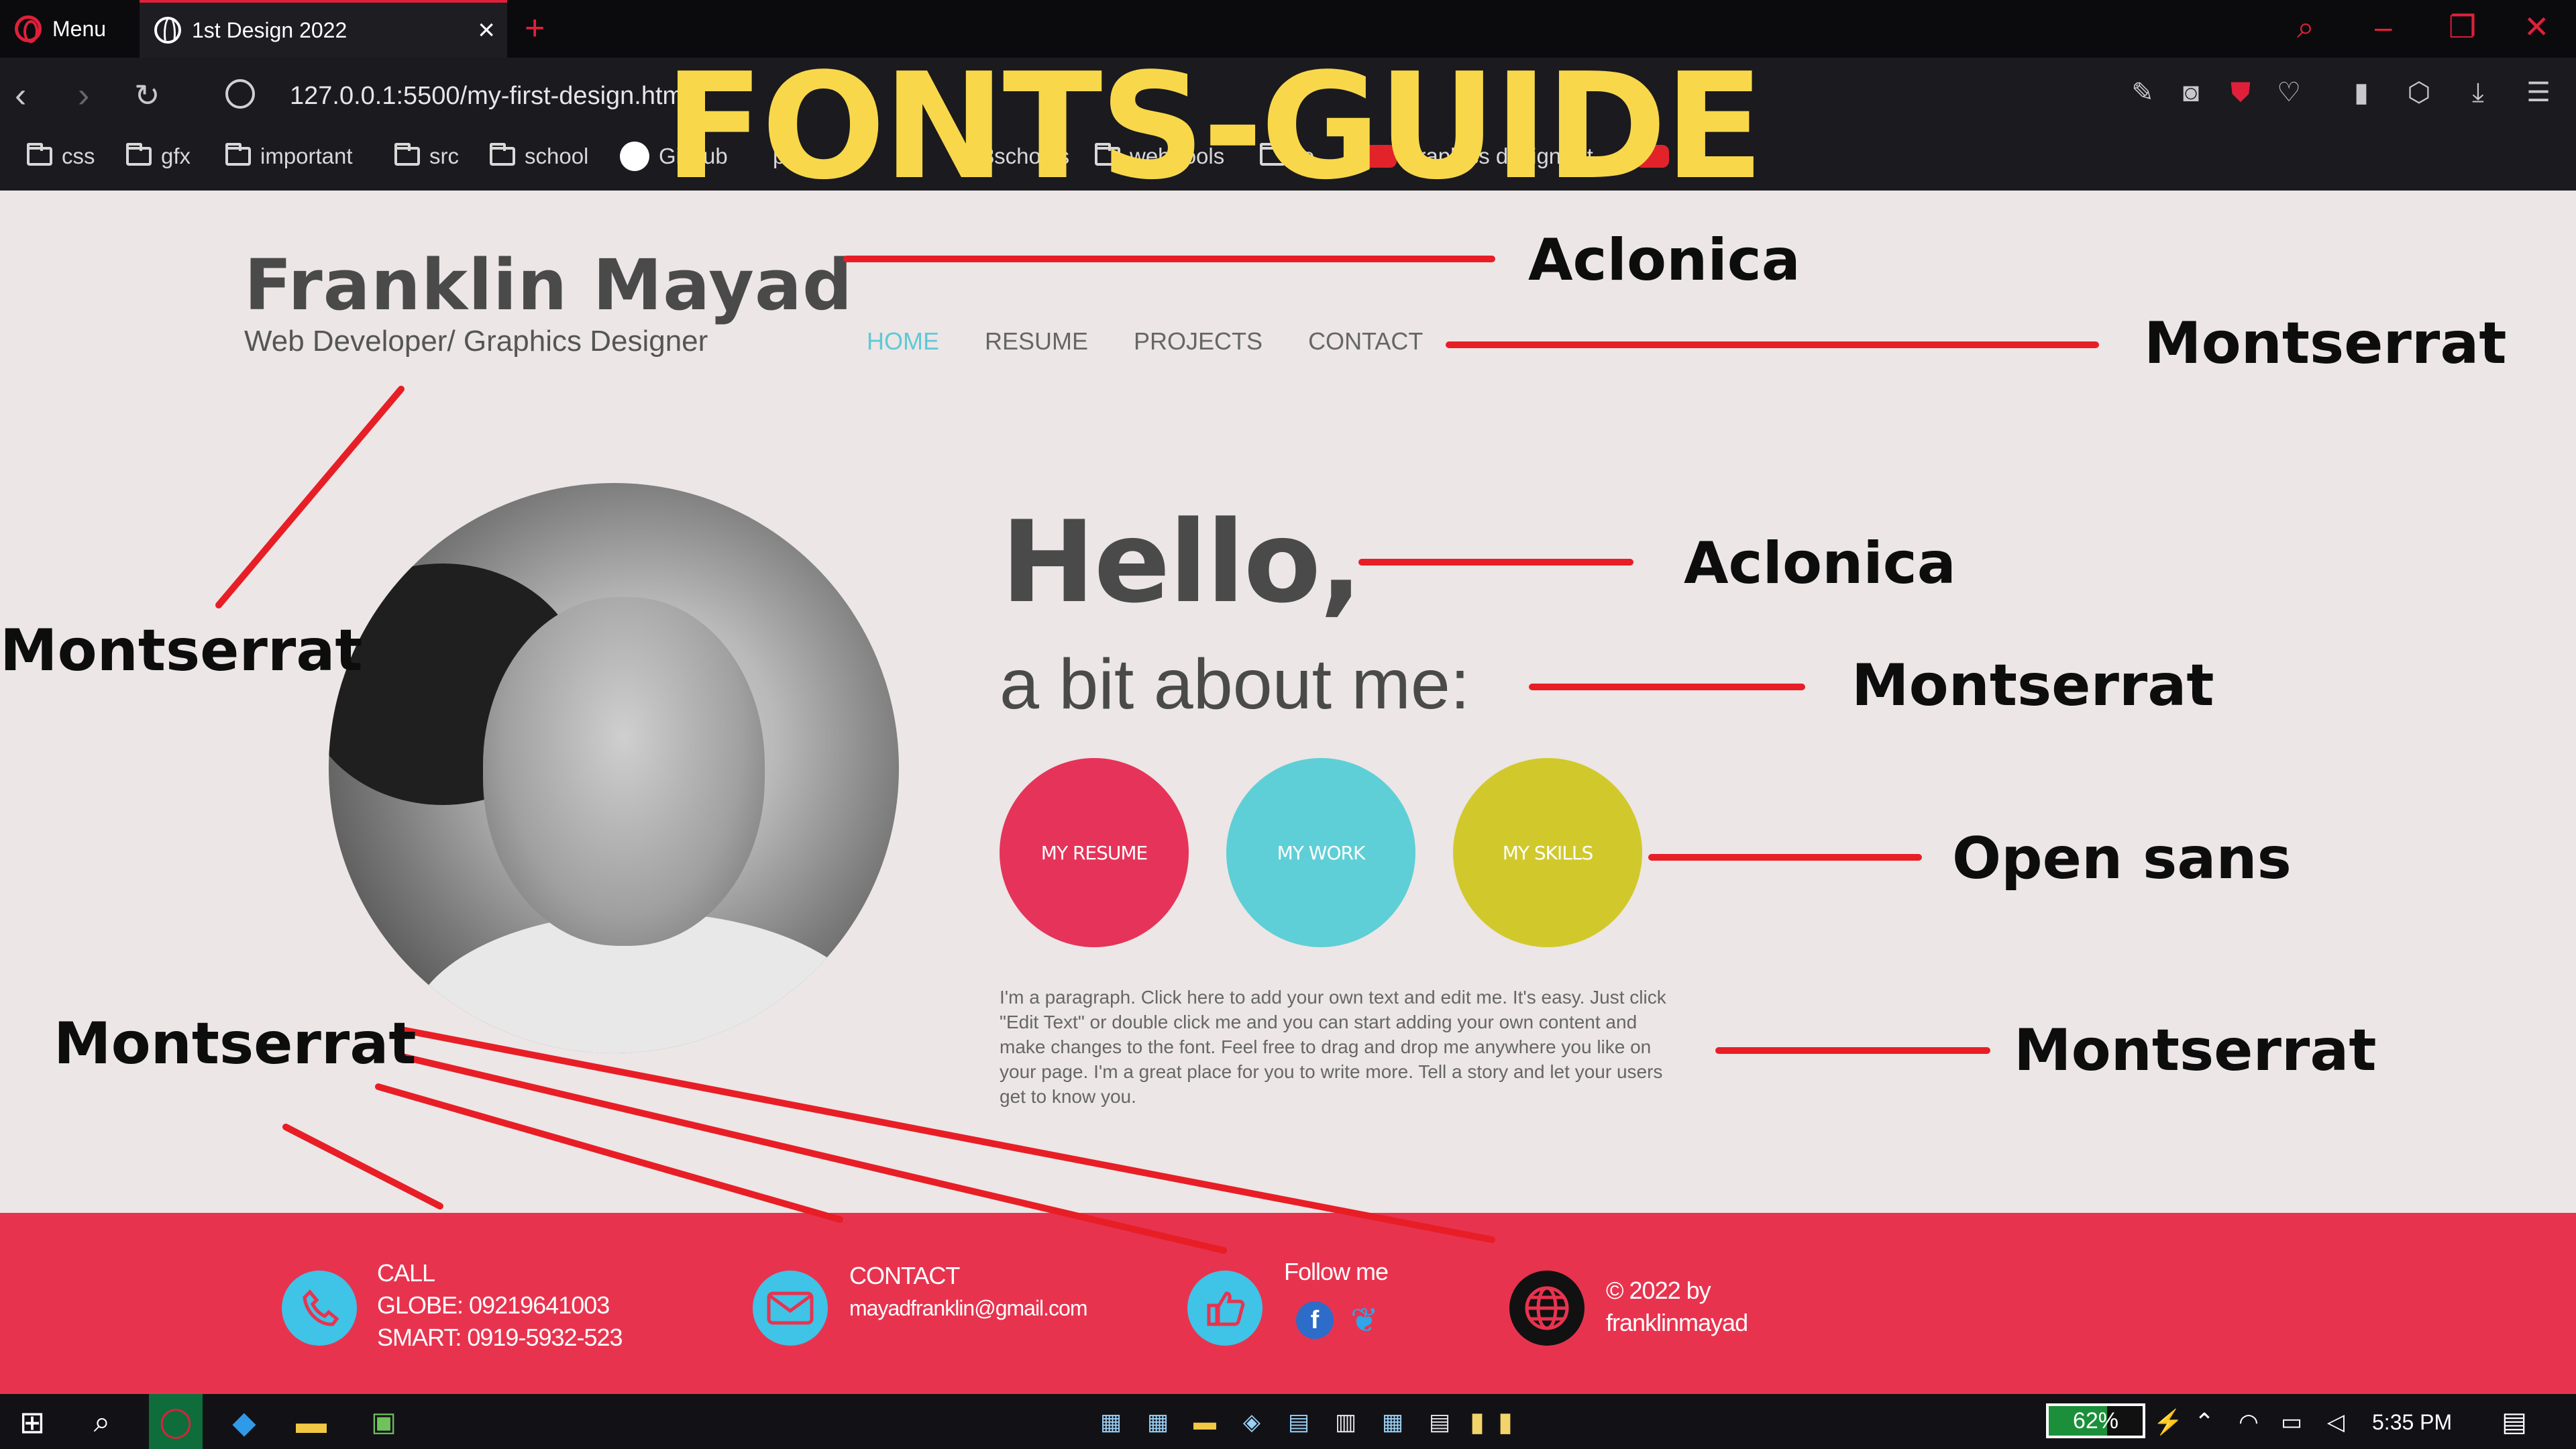  What do you see at coordinates (1287, 156) in the screenshot?
I see `bookmark-re: re` at bounding box center [1287, 156].